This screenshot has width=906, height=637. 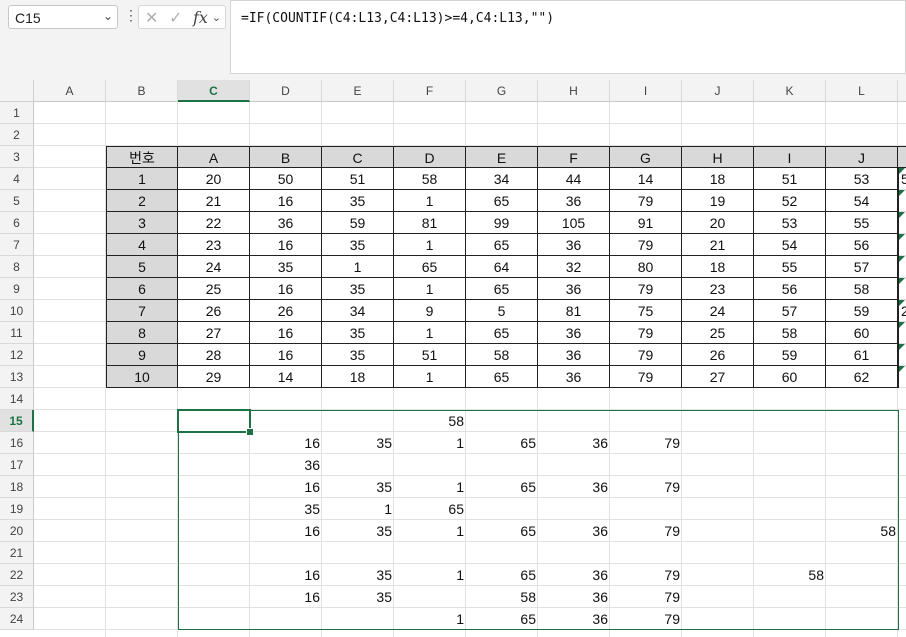 I want to click on table-header-cell: 번호, so click(x=142, y=157).